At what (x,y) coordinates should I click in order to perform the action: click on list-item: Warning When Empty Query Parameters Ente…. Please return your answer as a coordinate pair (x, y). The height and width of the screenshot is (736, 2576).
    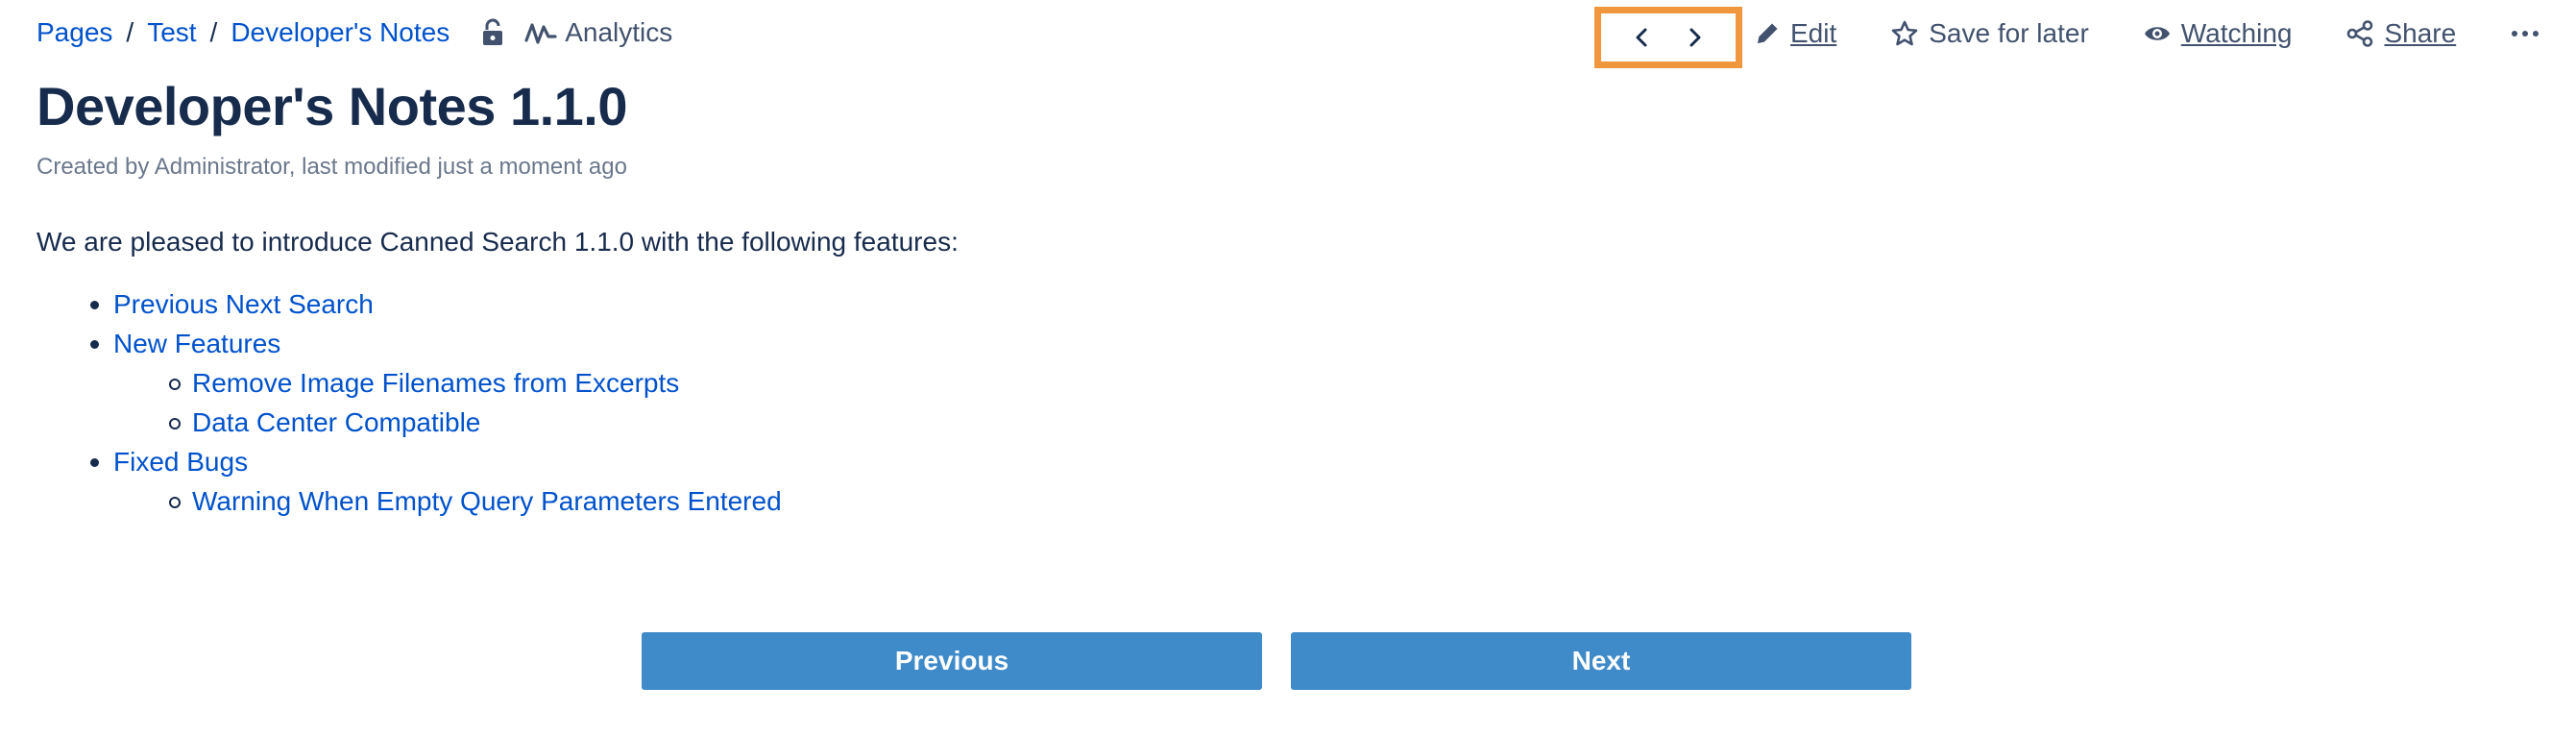
    Looking at the image, I should click on (409, 501).